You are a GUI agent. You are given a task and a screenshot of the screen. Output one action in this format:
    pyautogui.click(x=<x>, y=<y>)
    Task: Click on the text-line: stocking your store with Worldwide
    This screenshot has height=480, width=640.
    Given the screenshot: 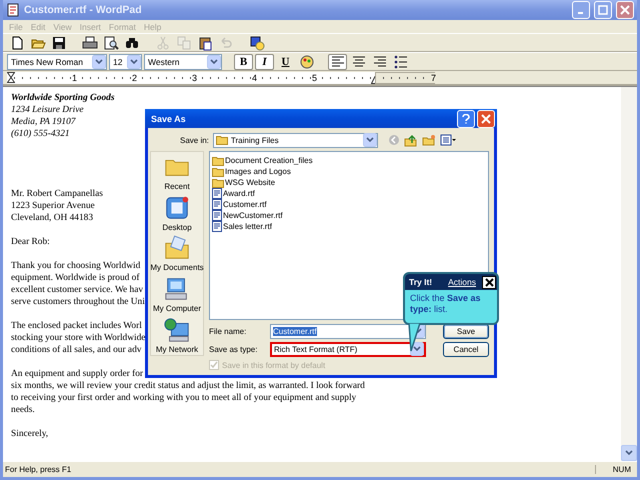 What is the action you would take?
    pyautogui.click(x=78, y=338)
    